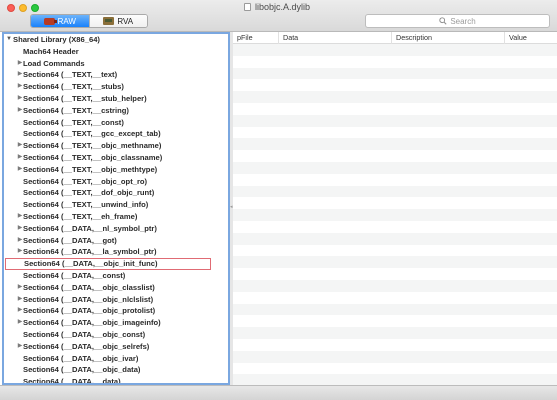  What do you see at coordinates (80, 216) in the screenshot?
I see `tree-item-label: Section64 (__TEXT,__eh_frame)` at bounding box center [80, 216].